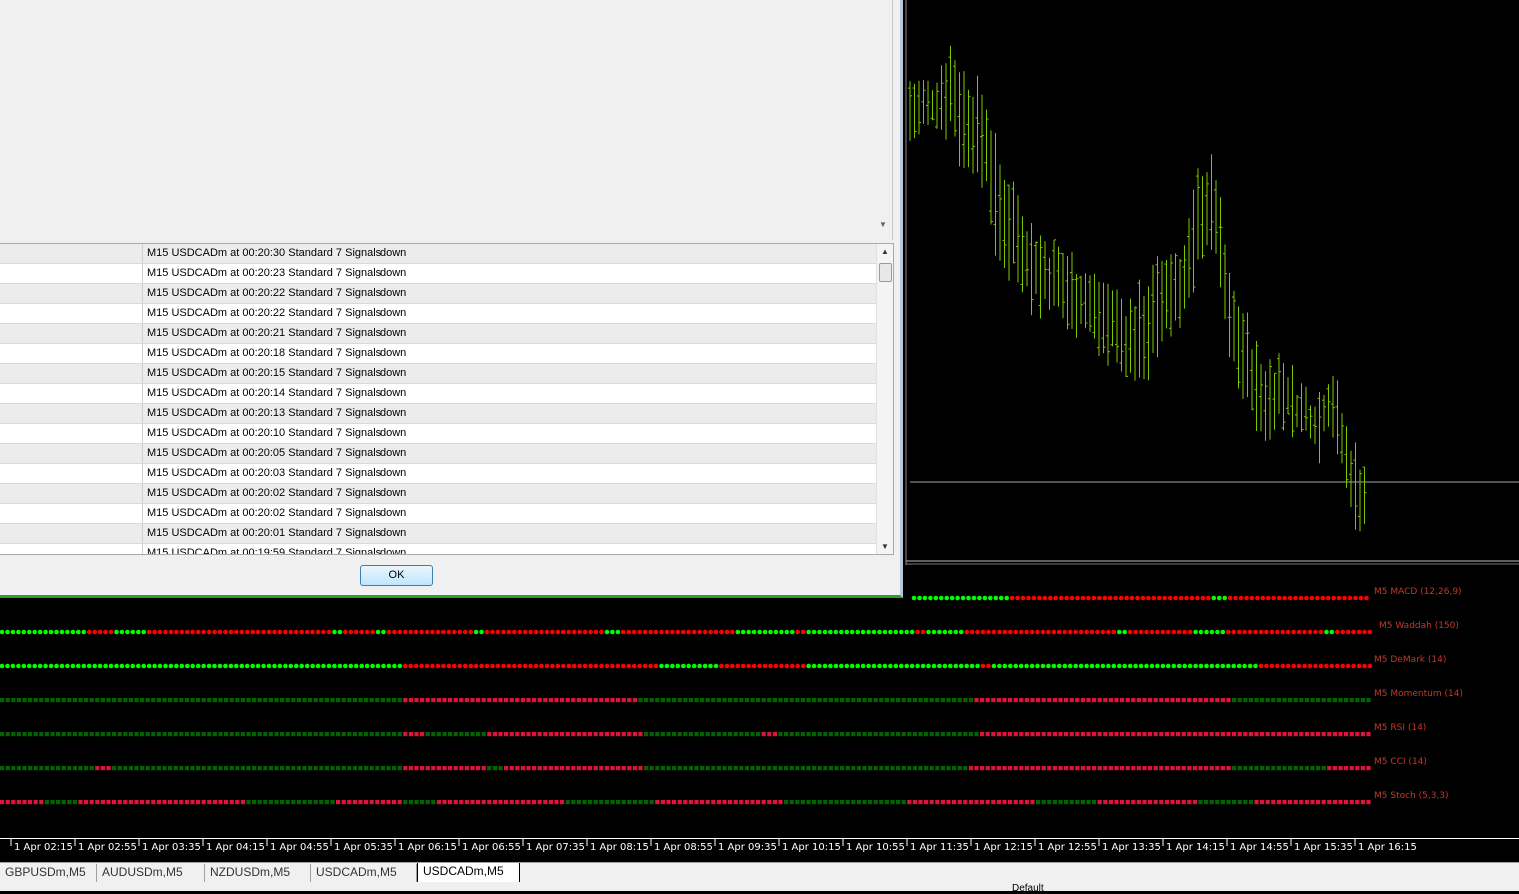 The width and height of the screenshot is (1519, 894). Describe the element at coordinates (393, 533) in the screenshot. I see `alert-direction: down` at that location.